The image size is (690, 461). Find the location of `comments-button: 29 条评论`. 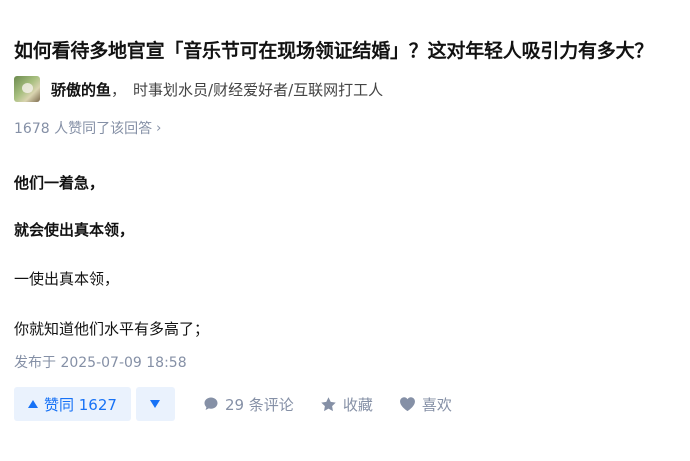

comments-button: 29 条评论 is located at coordinates (248, 404).